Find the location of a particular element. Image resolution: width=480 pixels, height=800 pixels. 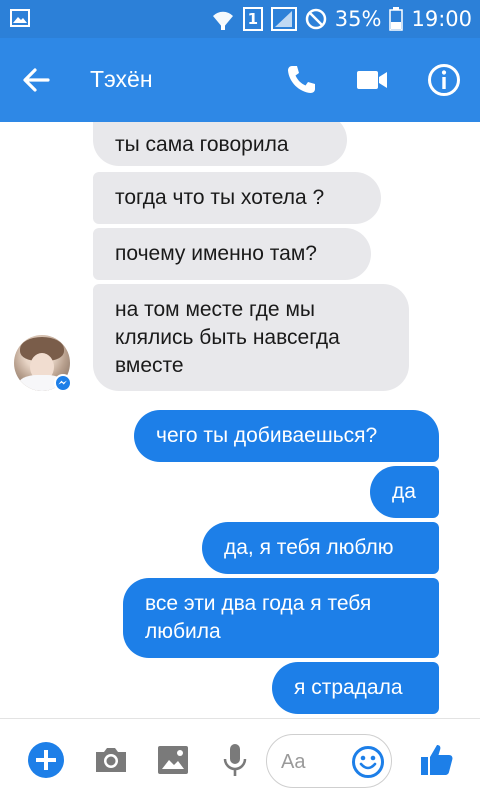

incoming-message: ты сама говорила is located at coordinates (220, 144).